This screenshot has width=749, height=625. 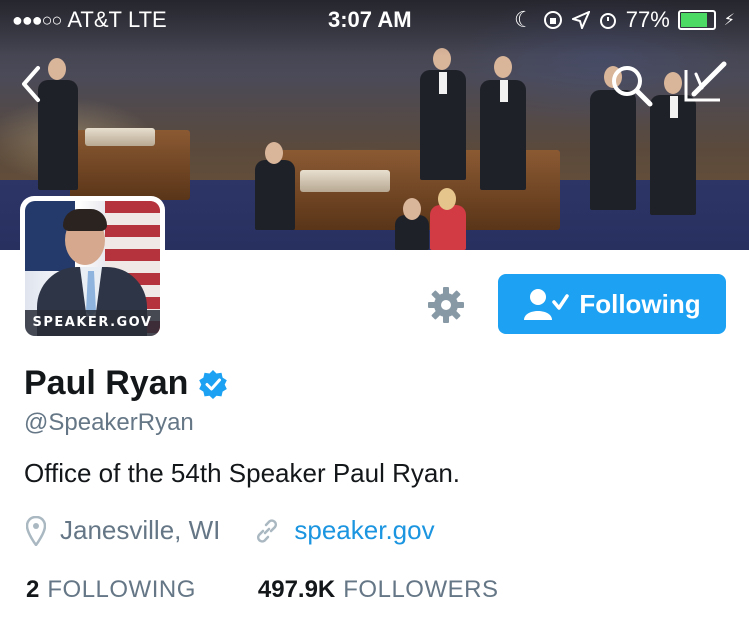 What do you see at coordinates (647, 19) in the screenshot?
I see `battery-percent: 77%` at bounding box center [647, 19].